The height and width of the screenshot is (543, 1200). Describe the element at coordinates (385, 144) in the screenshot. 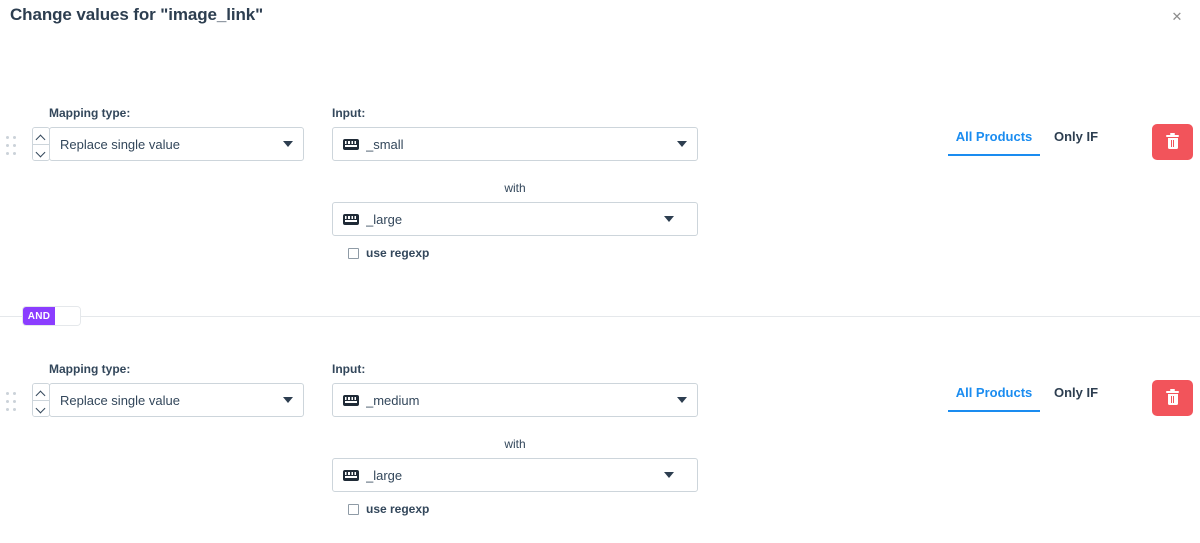

I see `input-value: _small` at that location.